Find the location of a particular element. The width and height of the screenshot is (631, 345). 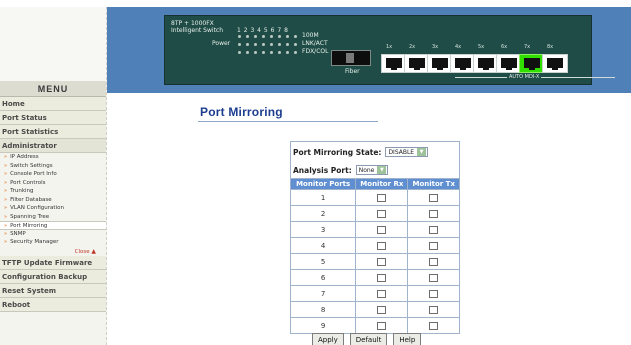

nav-sub-label: SNMP is located at coordinates (18, 233).